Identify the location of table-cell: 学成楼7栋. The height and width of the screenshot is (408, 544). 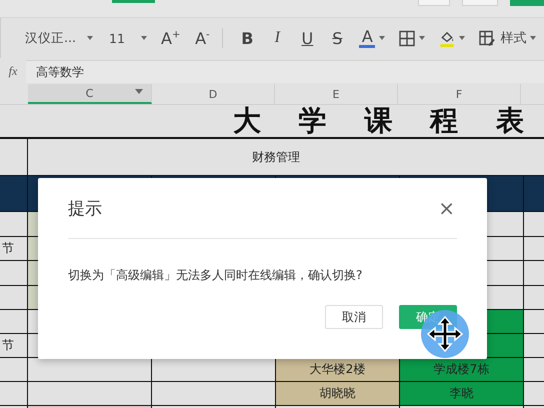
(462, 369).